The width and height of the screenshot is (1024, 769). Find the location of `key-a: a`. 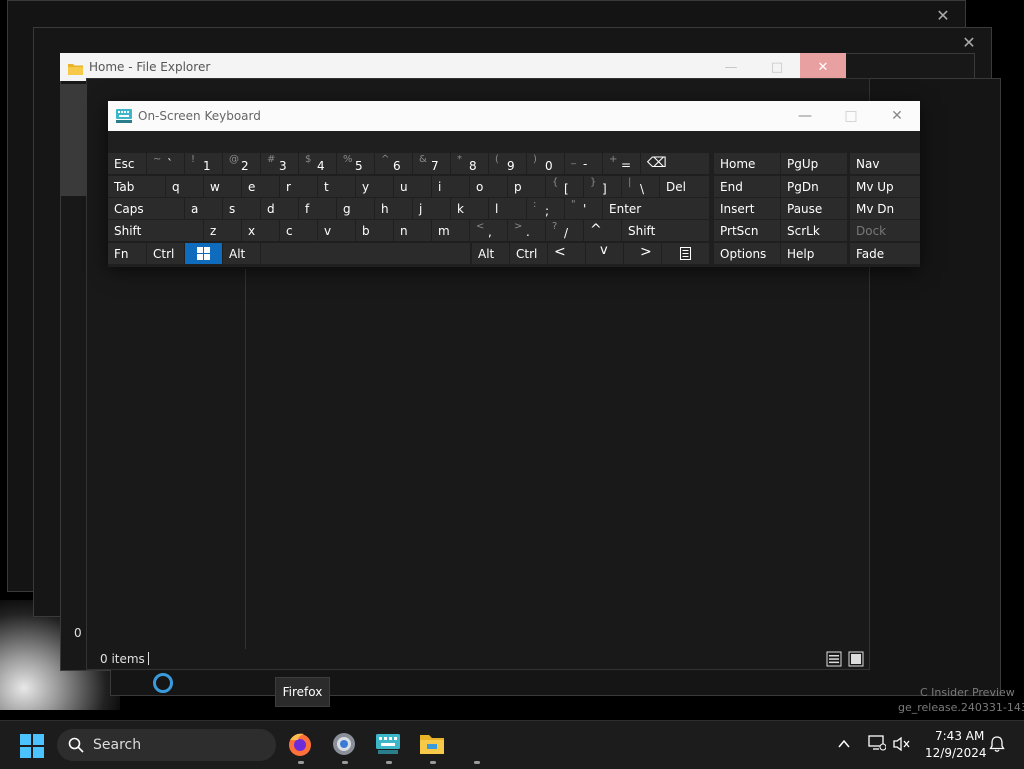

key-a: a is located at coordinates (203, 208).